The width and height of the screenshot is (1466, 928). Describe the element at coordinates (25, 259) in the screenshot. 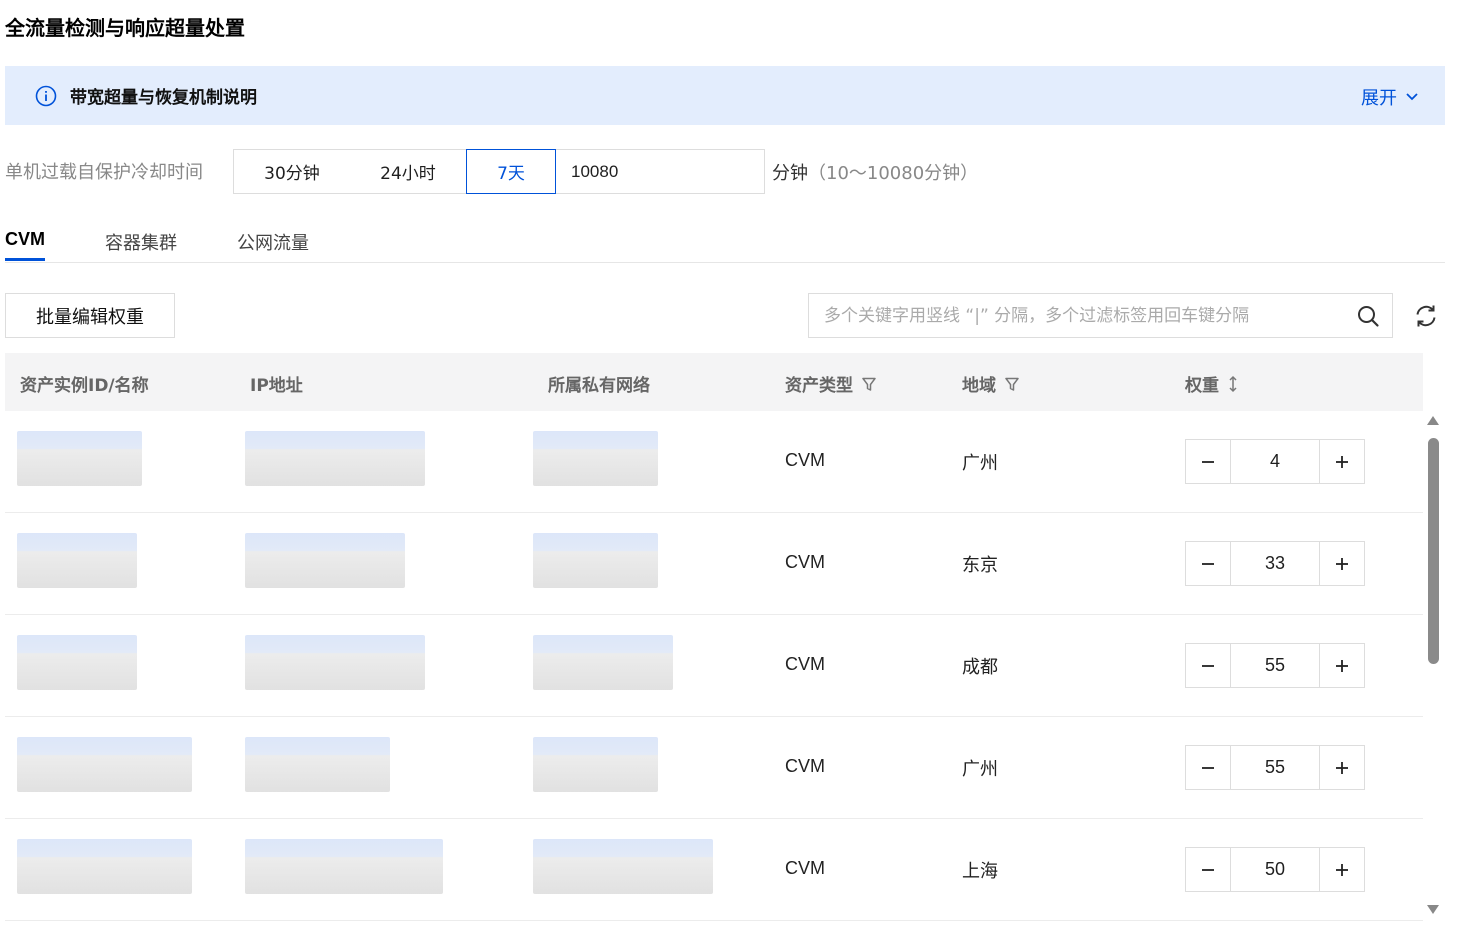

I see `active-tab-indicator` at that location.